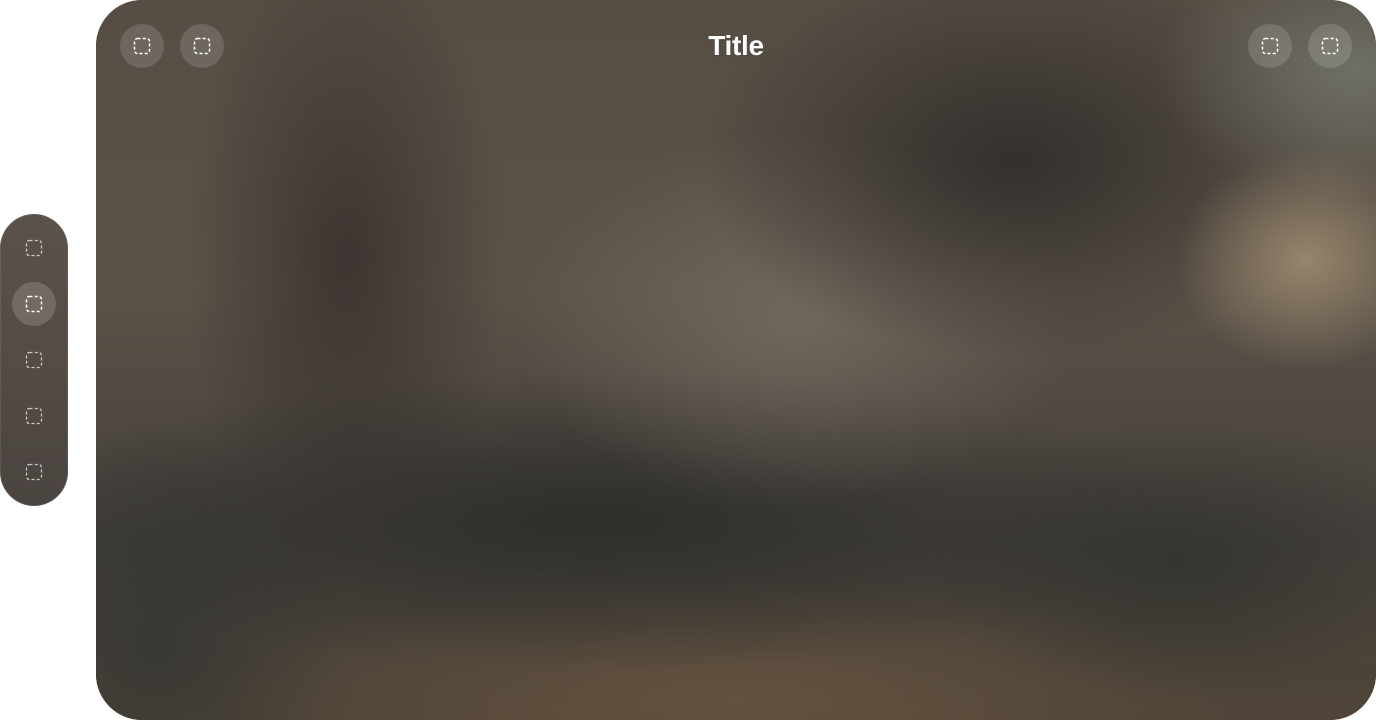  I want to click on window-title: Title, so click(736, 45).